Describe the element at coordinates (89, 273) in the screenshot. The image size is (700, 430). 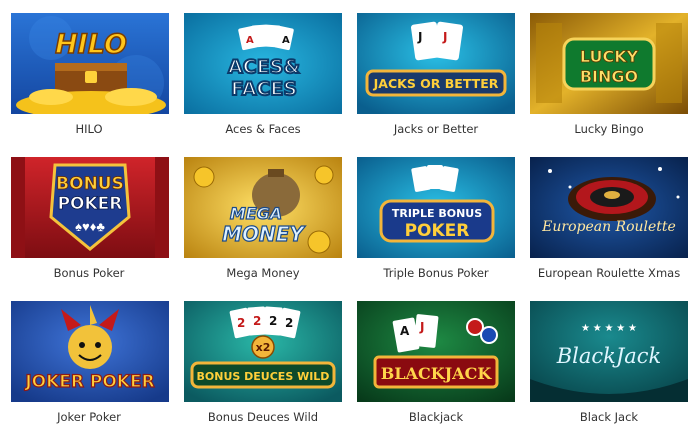
I see `game-title-bonus-poker: Bonus Poker` at that location.